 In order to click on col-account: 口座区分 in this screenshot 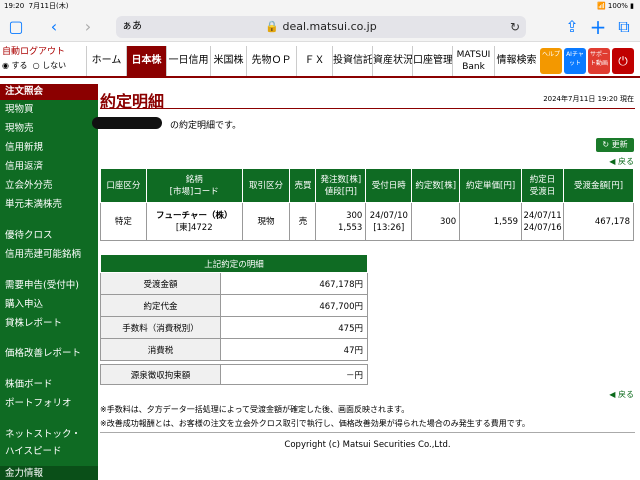, I will do `click(123, 185)`.